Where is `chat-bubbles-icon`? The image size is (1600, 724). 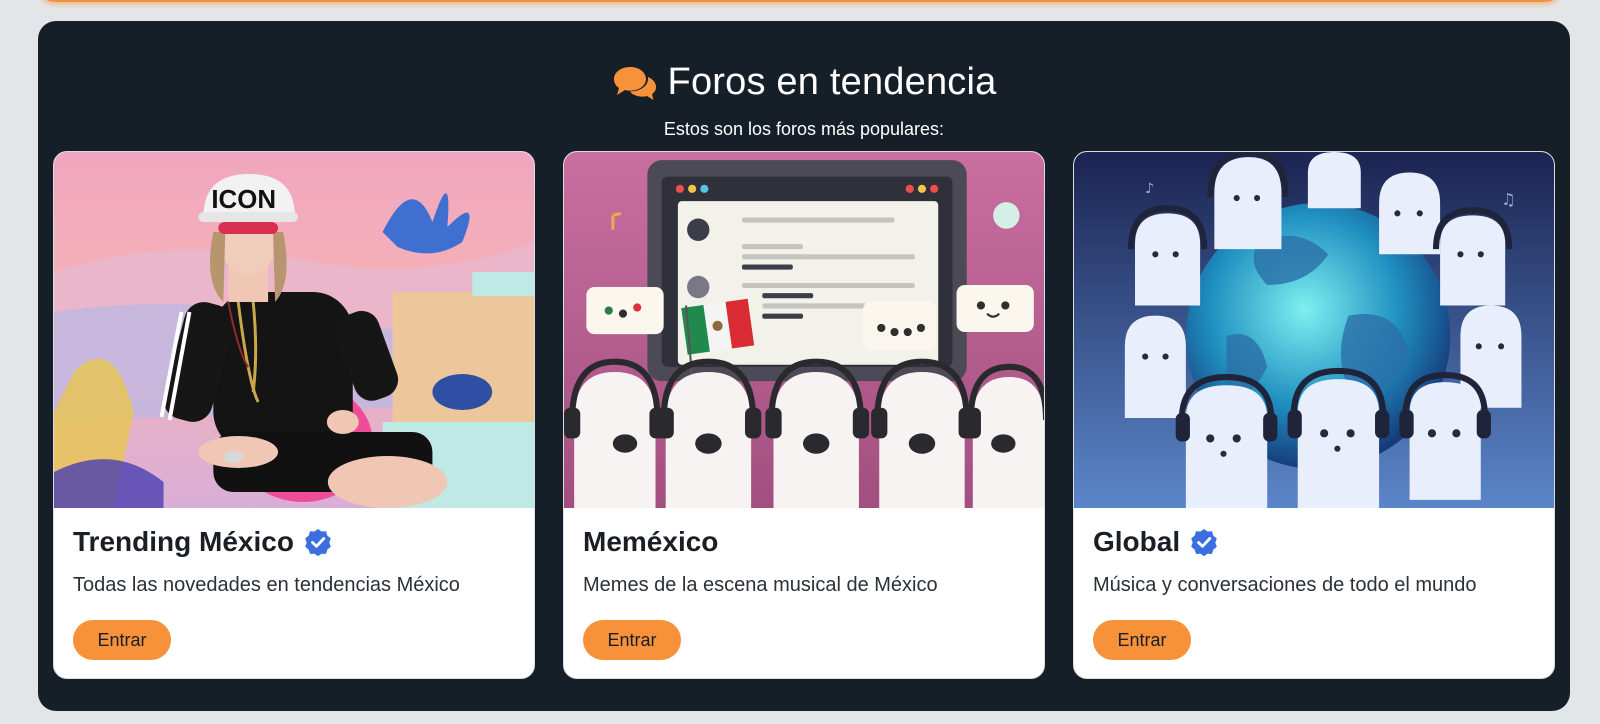
chat-bubbles-icon is located at coordinates (634, 83).